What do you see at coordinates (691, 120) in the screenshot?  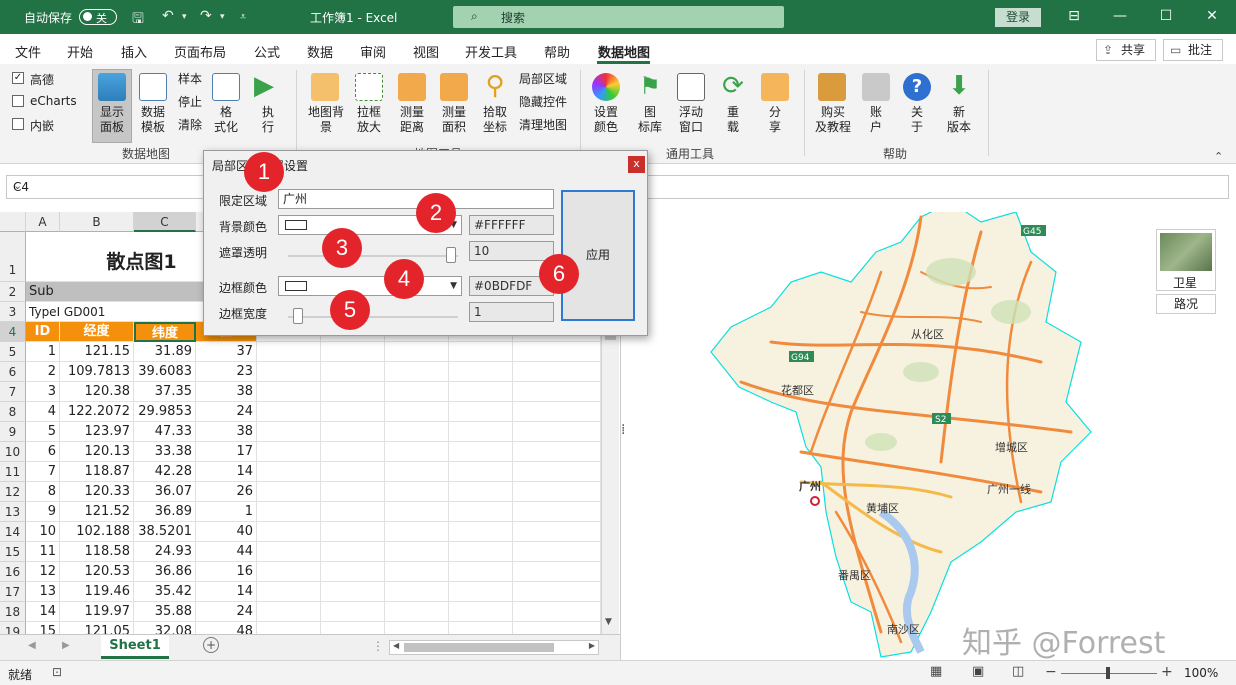 I see `floating-window-button: 浮动 窗口` at bounding box center [691, 120].